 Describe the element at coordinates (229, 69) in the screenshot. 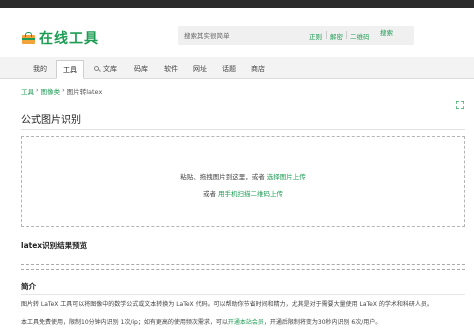

I see `nav-item-topics: 话题` at that location.